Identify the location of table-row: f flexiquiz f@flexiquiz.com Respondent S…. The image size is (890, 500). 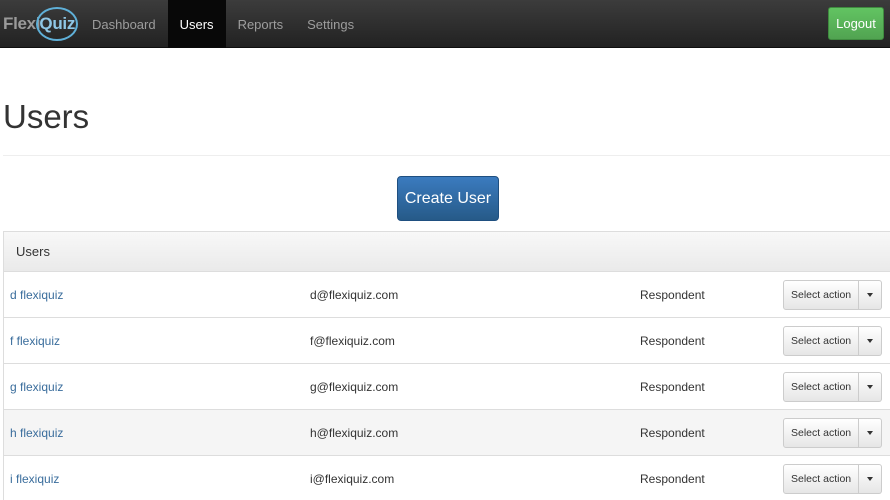
(447, 341).